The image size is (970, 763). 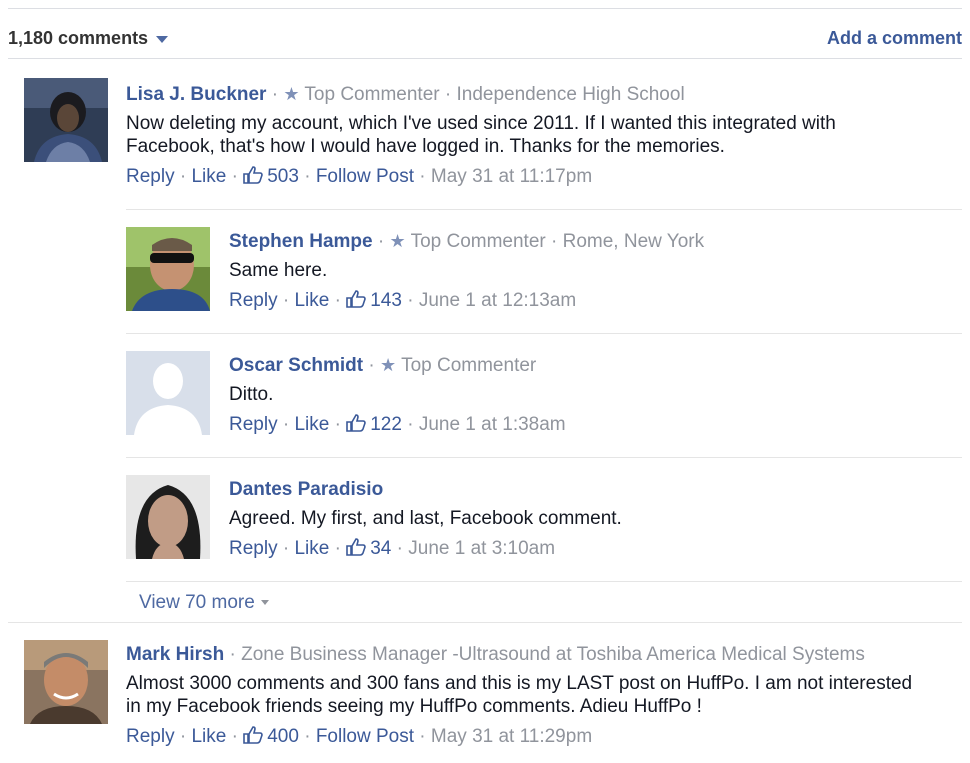 What do you see at coordinates (633, 241) in the screenshot?
I see `commenter-subtitle: Rome, New York` at bounding box center [633, 241].